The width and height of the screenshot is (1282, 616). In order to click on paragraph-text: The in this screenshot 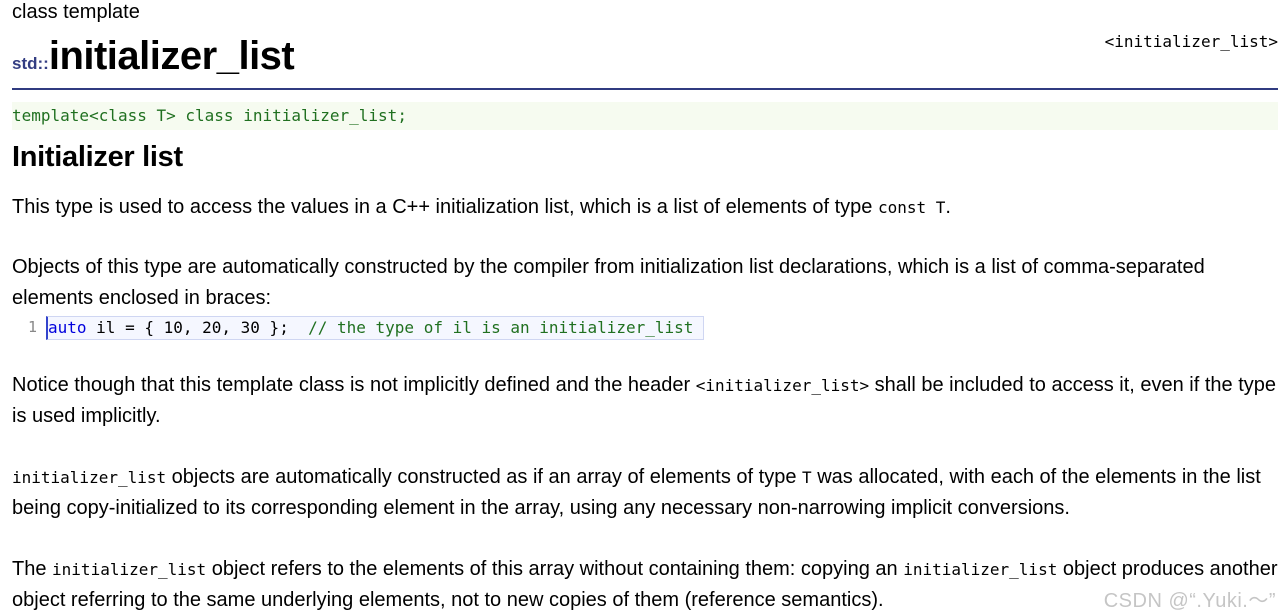, I will do `click(32, 569)`.